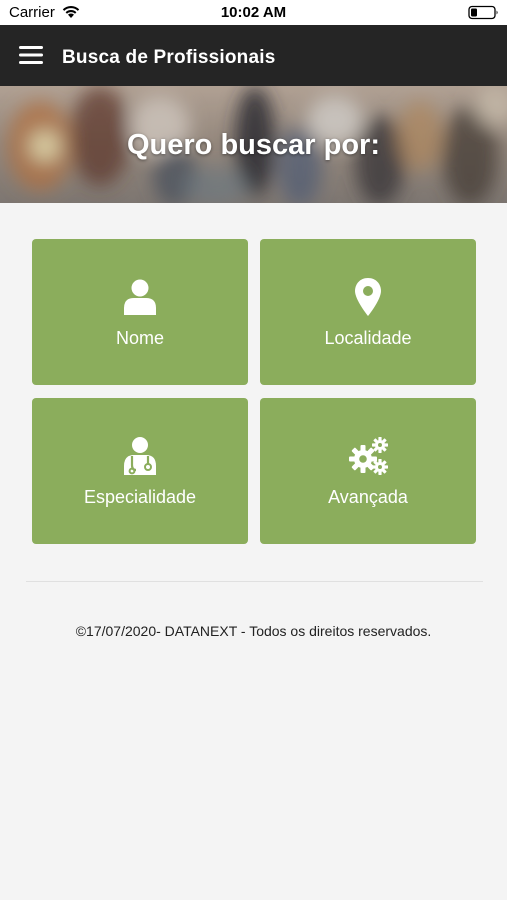  I want to click on tile-label: Especialidade, so click(140, 497).